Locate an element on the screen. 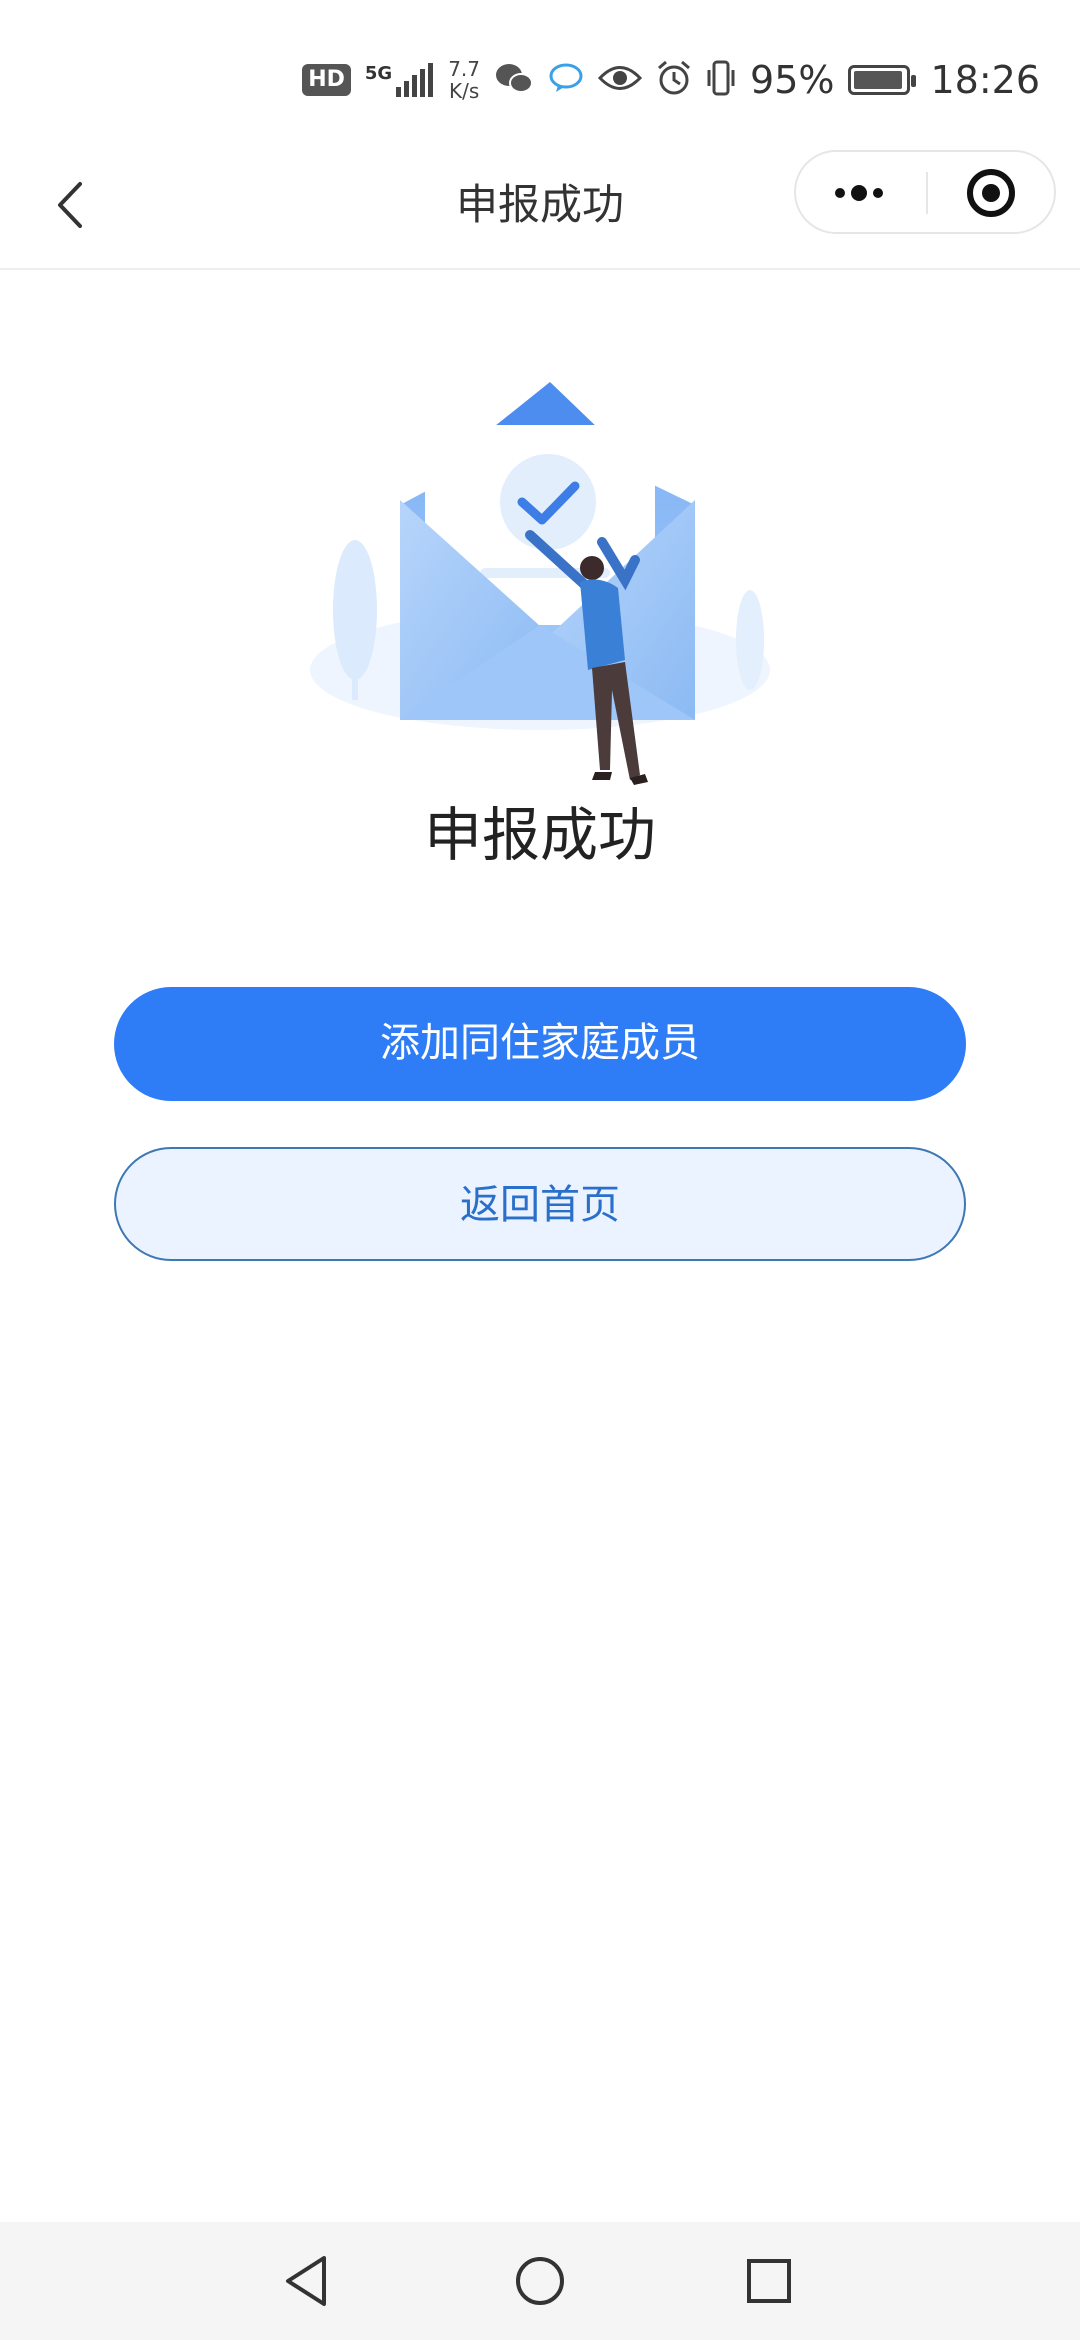 Image resolution: width=1080 pixels, height=2340 pixels. system-recents-button is located at coordinates (769, 2281).